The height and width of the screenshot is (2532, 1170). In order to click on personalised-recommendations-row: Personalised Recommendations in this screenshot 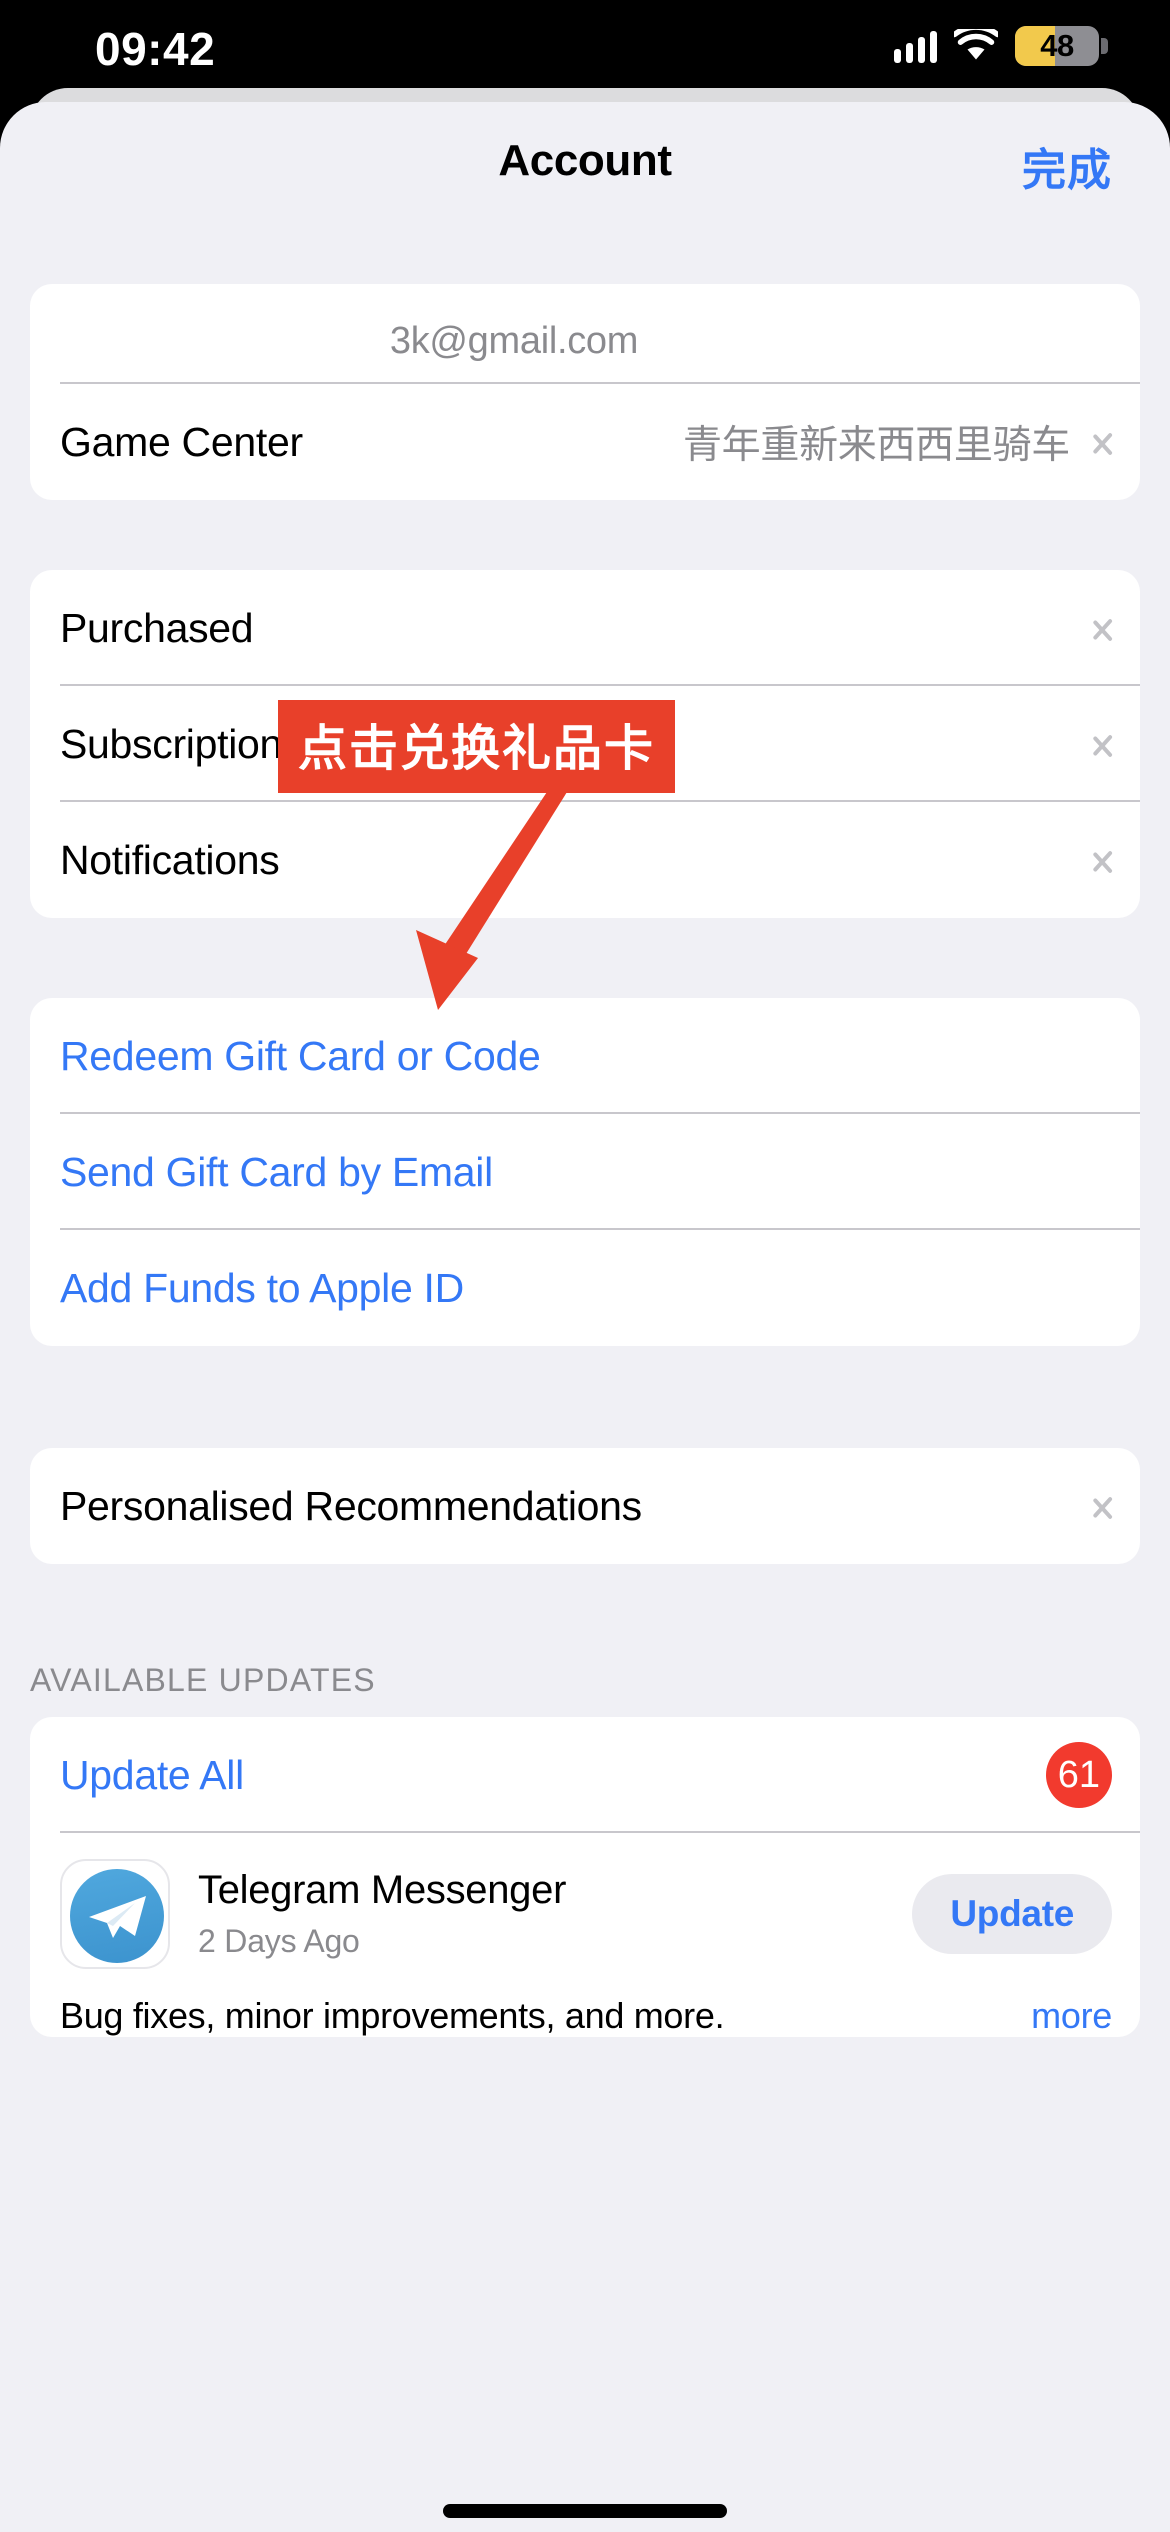, I will do `click(585, 1506)`.